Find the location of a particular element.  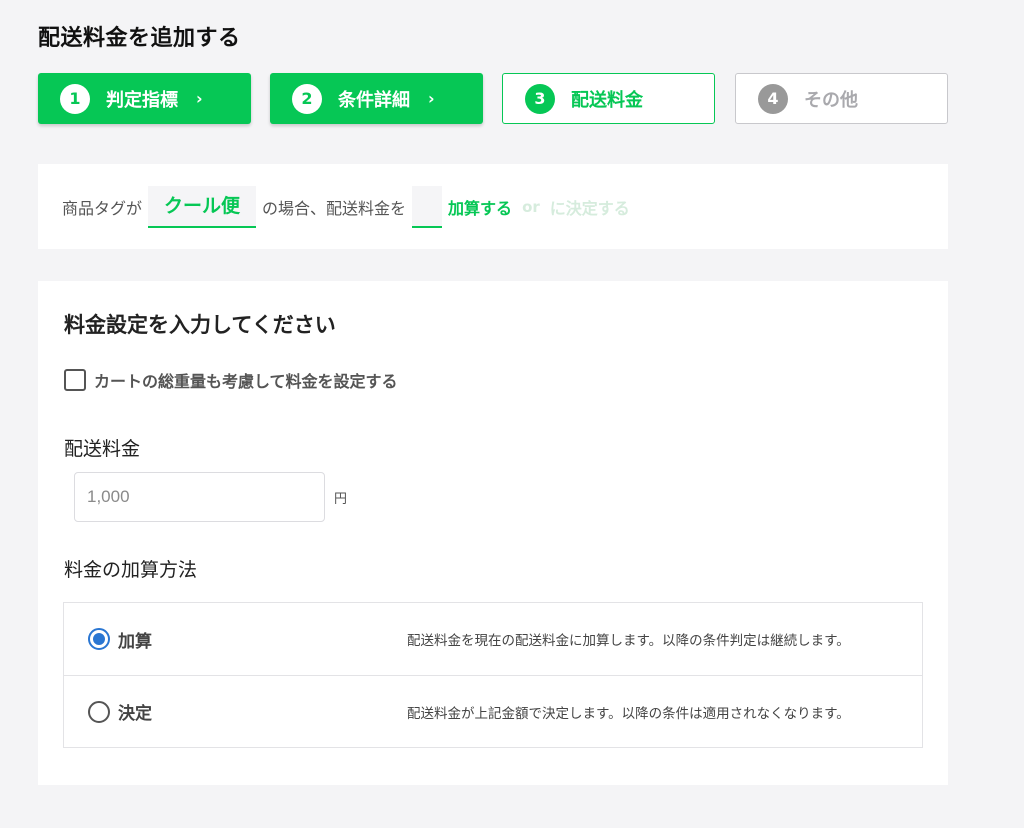

fee-unit: 円 is located at coordinates (341, 499).